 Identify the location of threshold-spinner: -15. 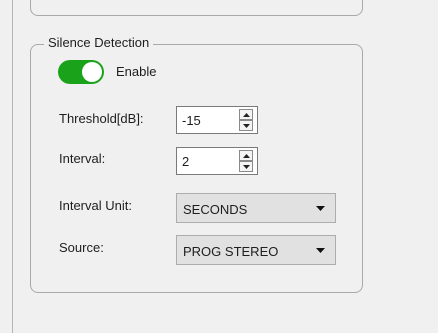
(217, 120).